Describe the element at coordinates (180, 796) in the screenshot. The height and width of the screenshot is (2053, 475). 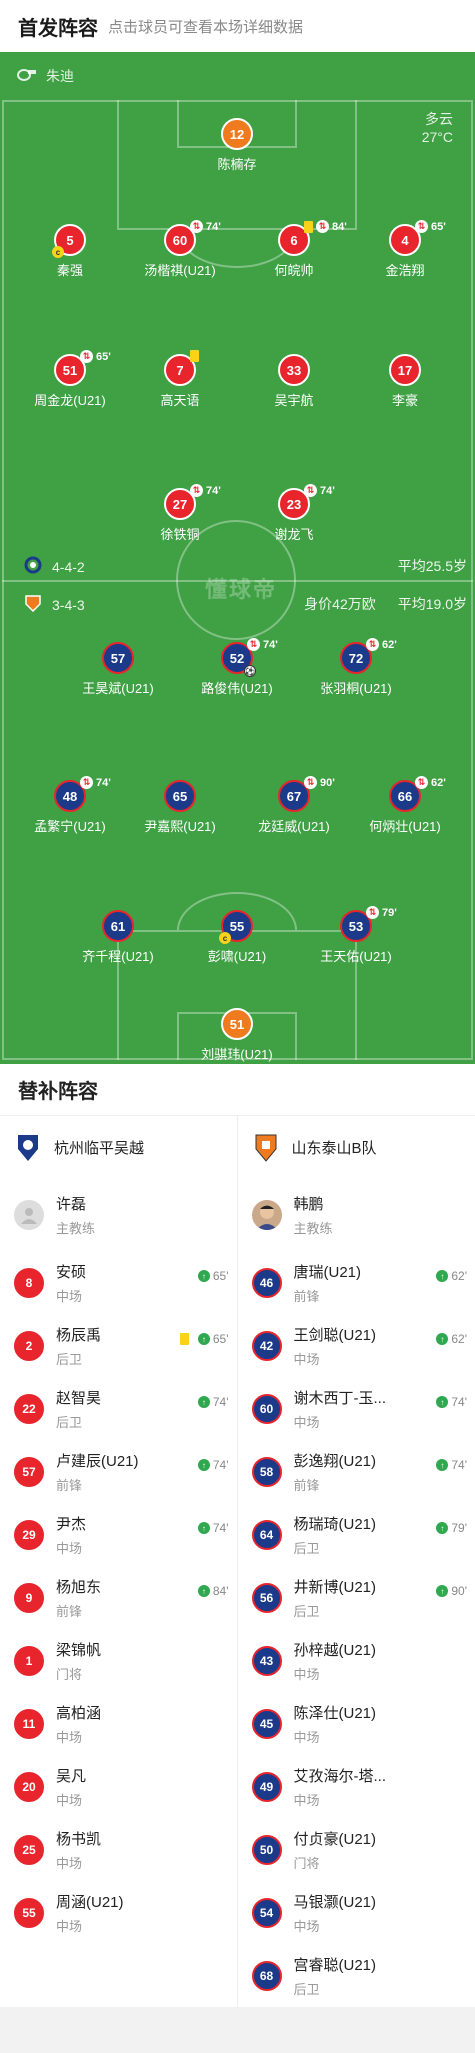
I see `jersey-number: 65` at that location.